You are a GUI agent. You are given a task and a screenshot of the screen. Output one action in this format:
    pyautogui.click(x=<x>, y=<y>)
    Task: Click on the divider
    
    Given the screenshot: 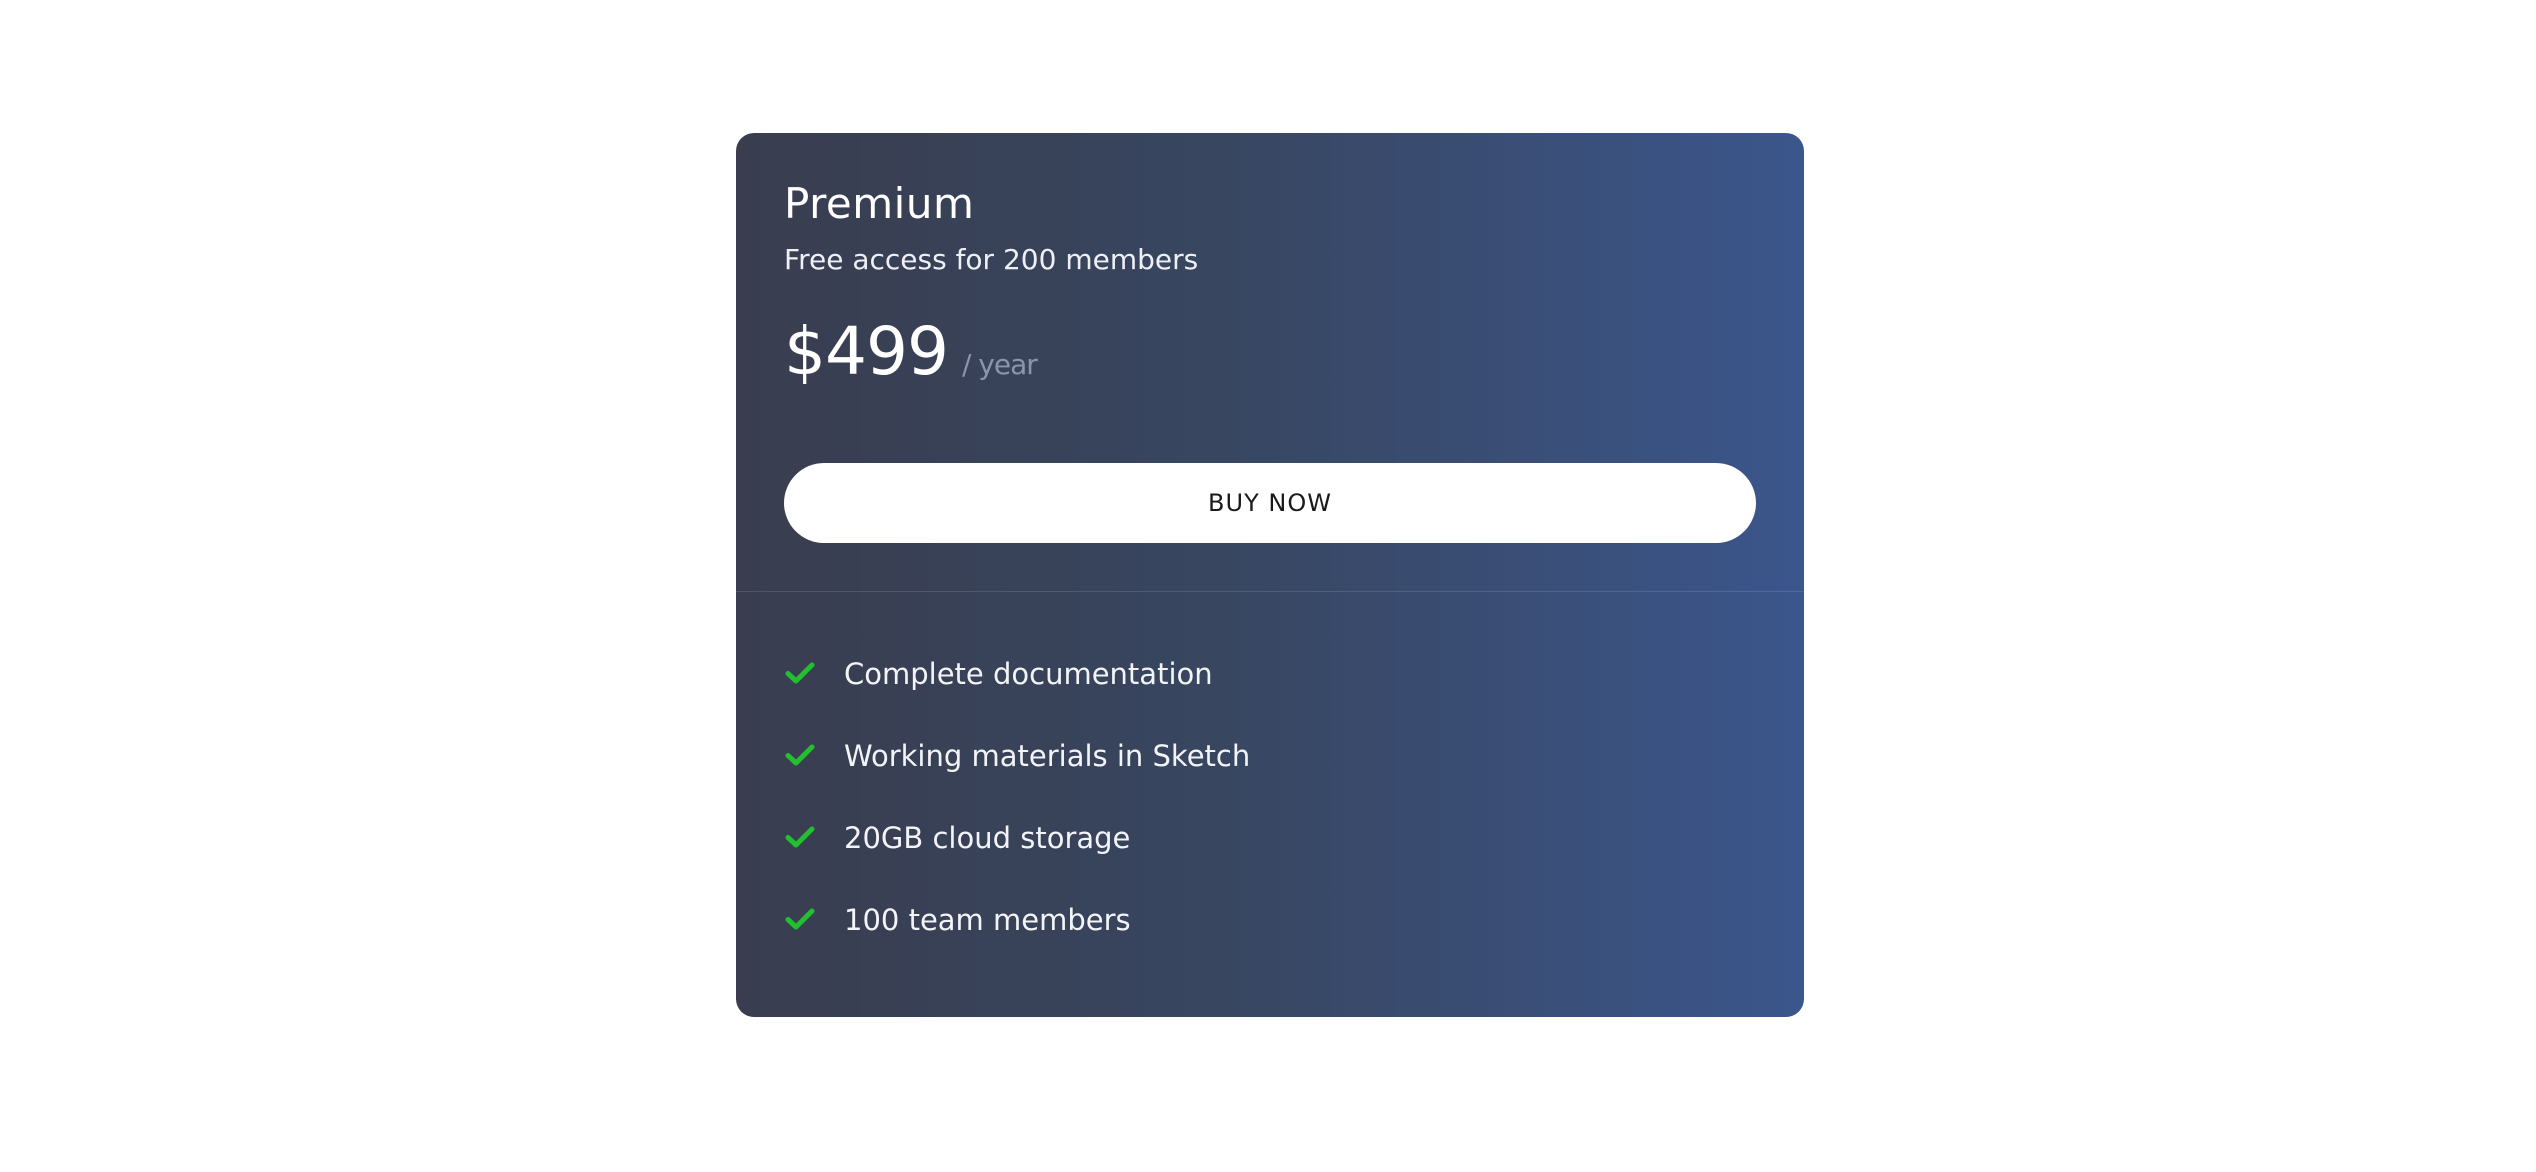 What is the action you would take?
    pyautogui.click(x=1270, y=591)
    